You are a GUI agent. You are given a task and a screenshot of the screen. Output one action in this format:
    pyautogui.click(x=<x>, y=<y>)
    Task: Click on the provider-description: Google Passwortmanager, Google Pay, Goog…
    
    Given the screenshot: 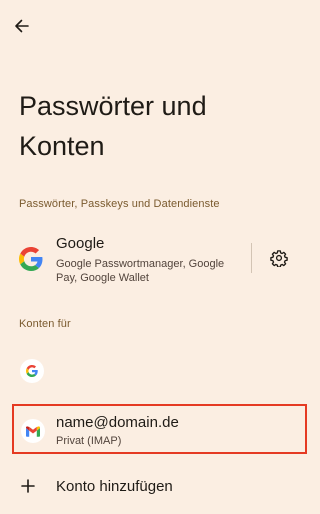 What is the action you would take?
    pyautogui.click(x=140, y=271)
    